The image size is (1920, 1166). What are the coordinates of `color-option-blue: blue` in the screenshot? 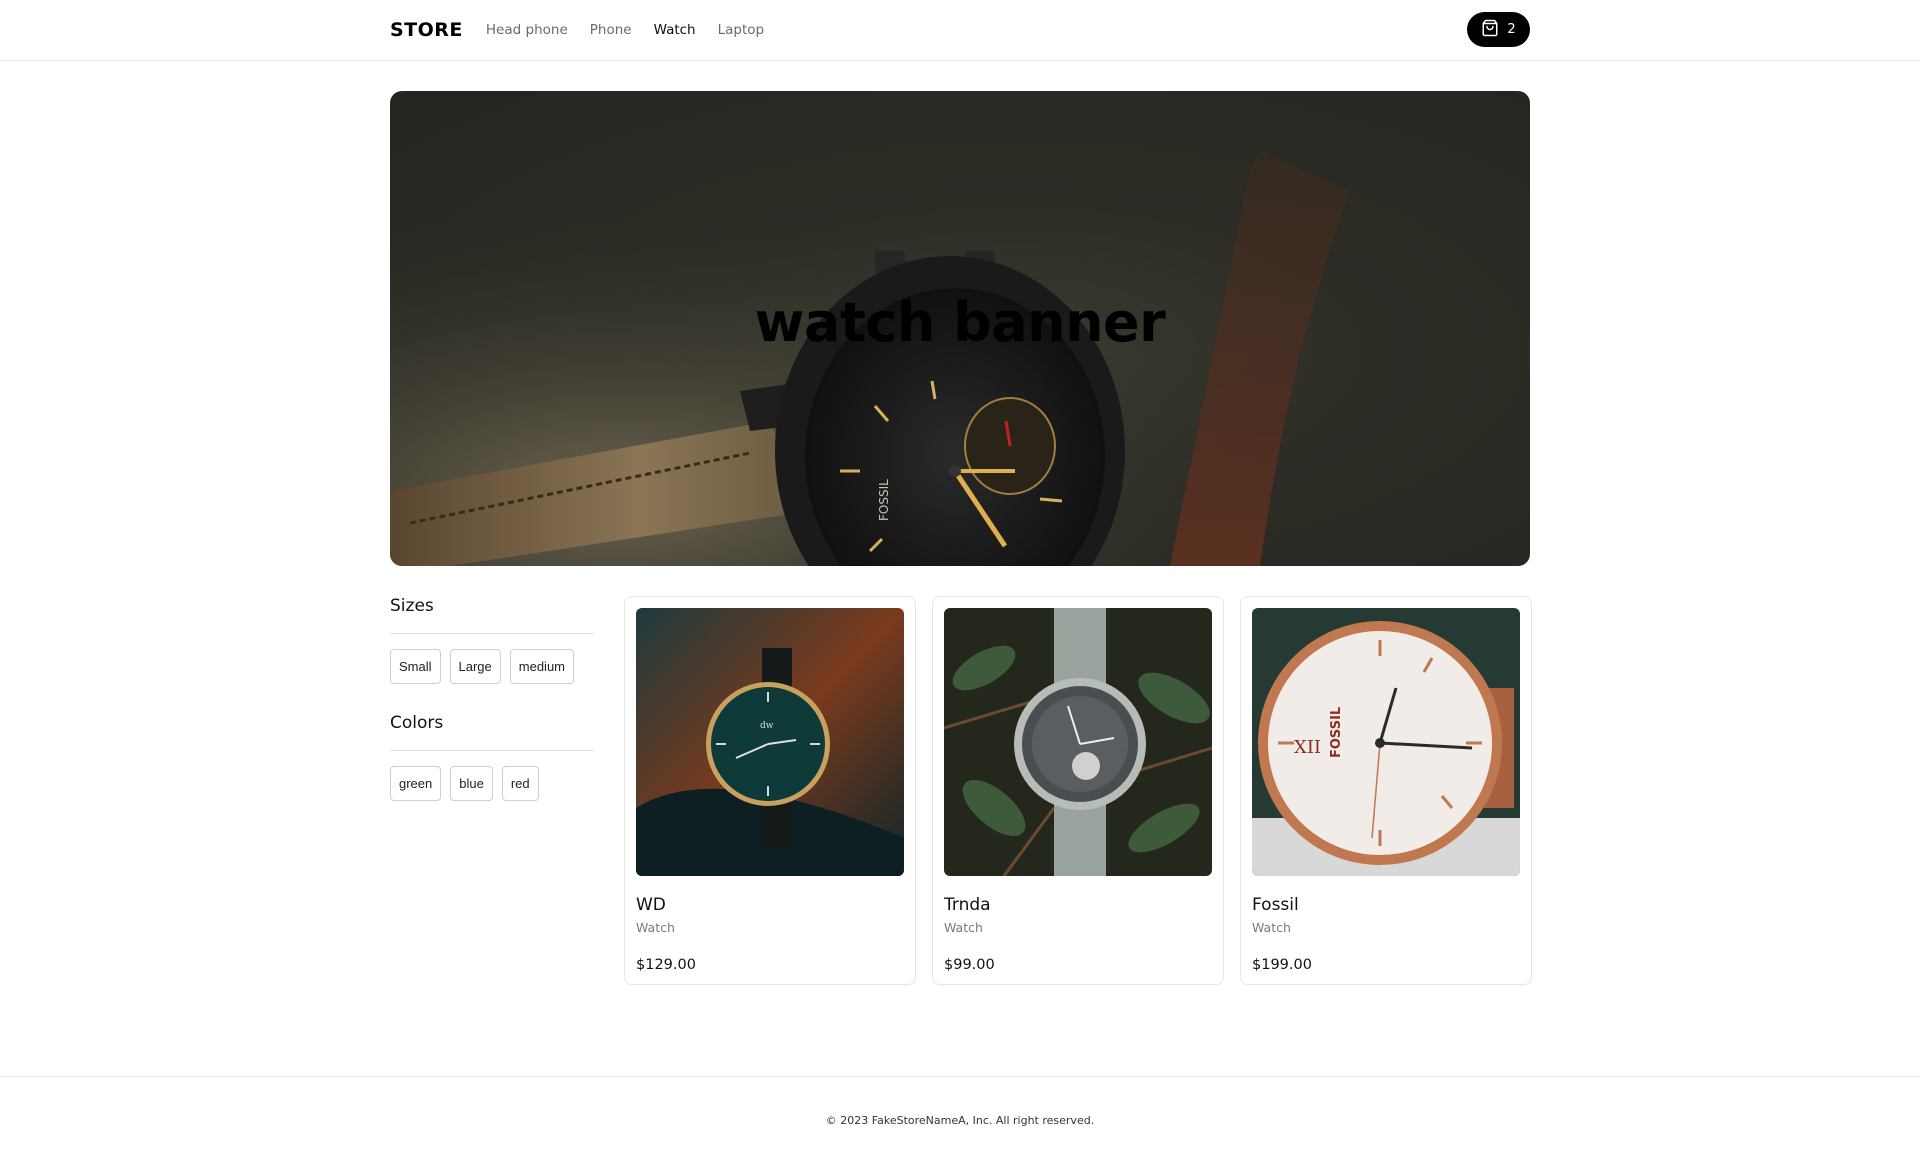 It's located at (471, 783).